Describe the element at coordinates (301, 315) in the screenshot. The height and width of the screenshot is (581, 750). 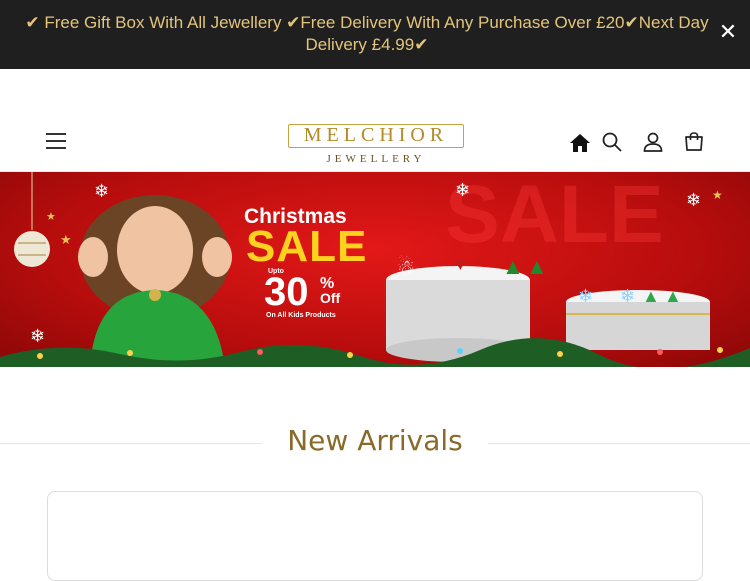
I see `banner-subtitle: On All Kids Products` at that location.